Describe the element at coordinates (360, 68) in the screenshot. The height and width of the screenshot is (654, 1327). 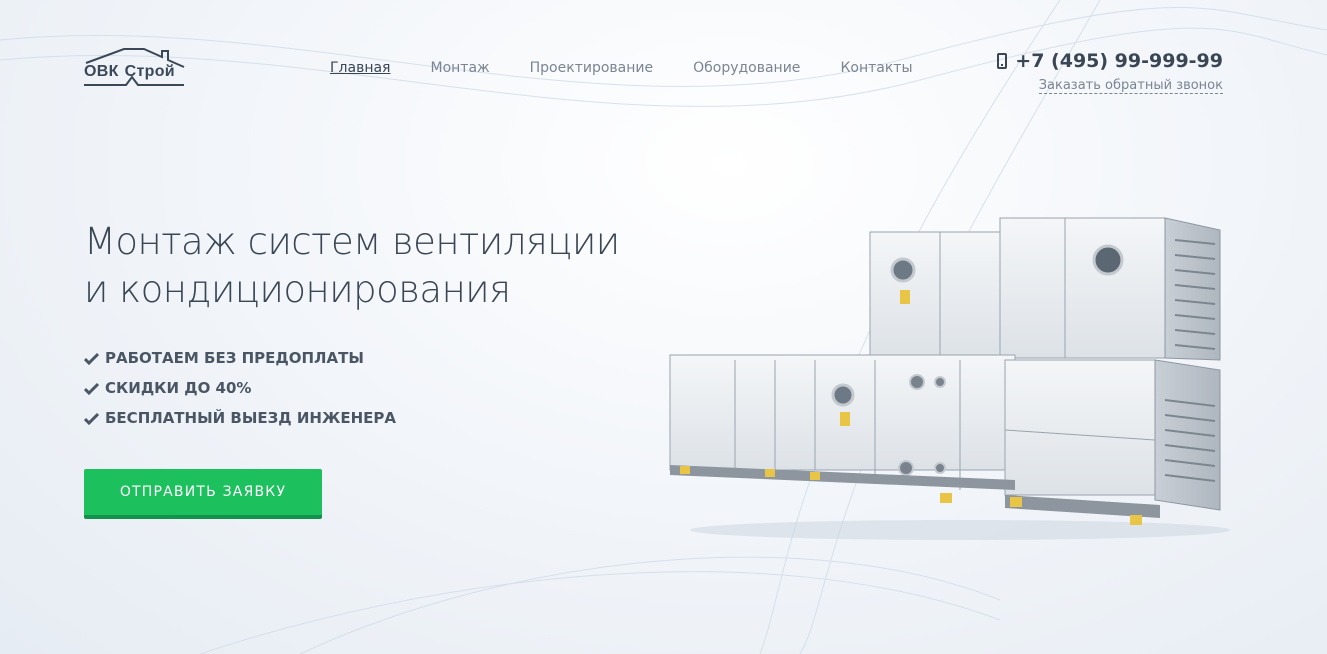
I see `nav-item-home: Главная` at that location.